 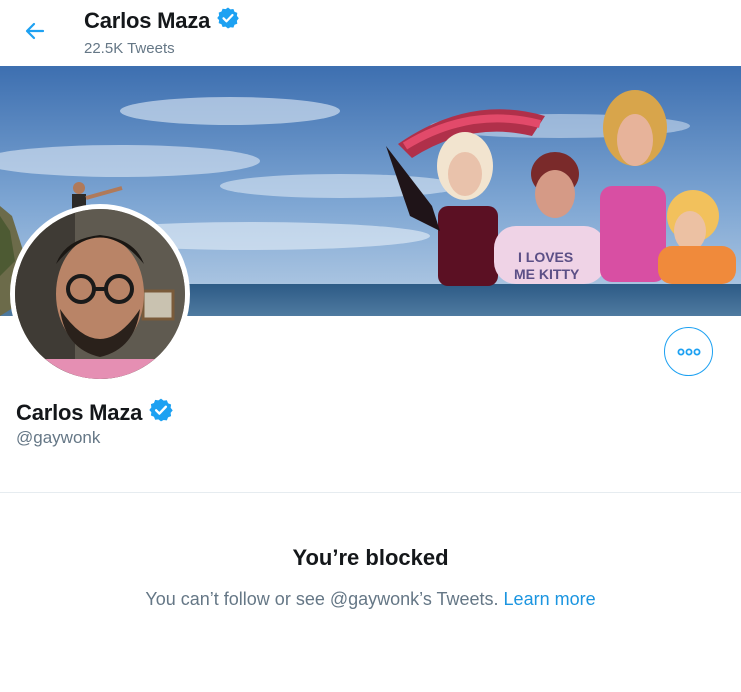 I want to click on shirt-text-line1: I LOVES, so click(x=545, y=257).